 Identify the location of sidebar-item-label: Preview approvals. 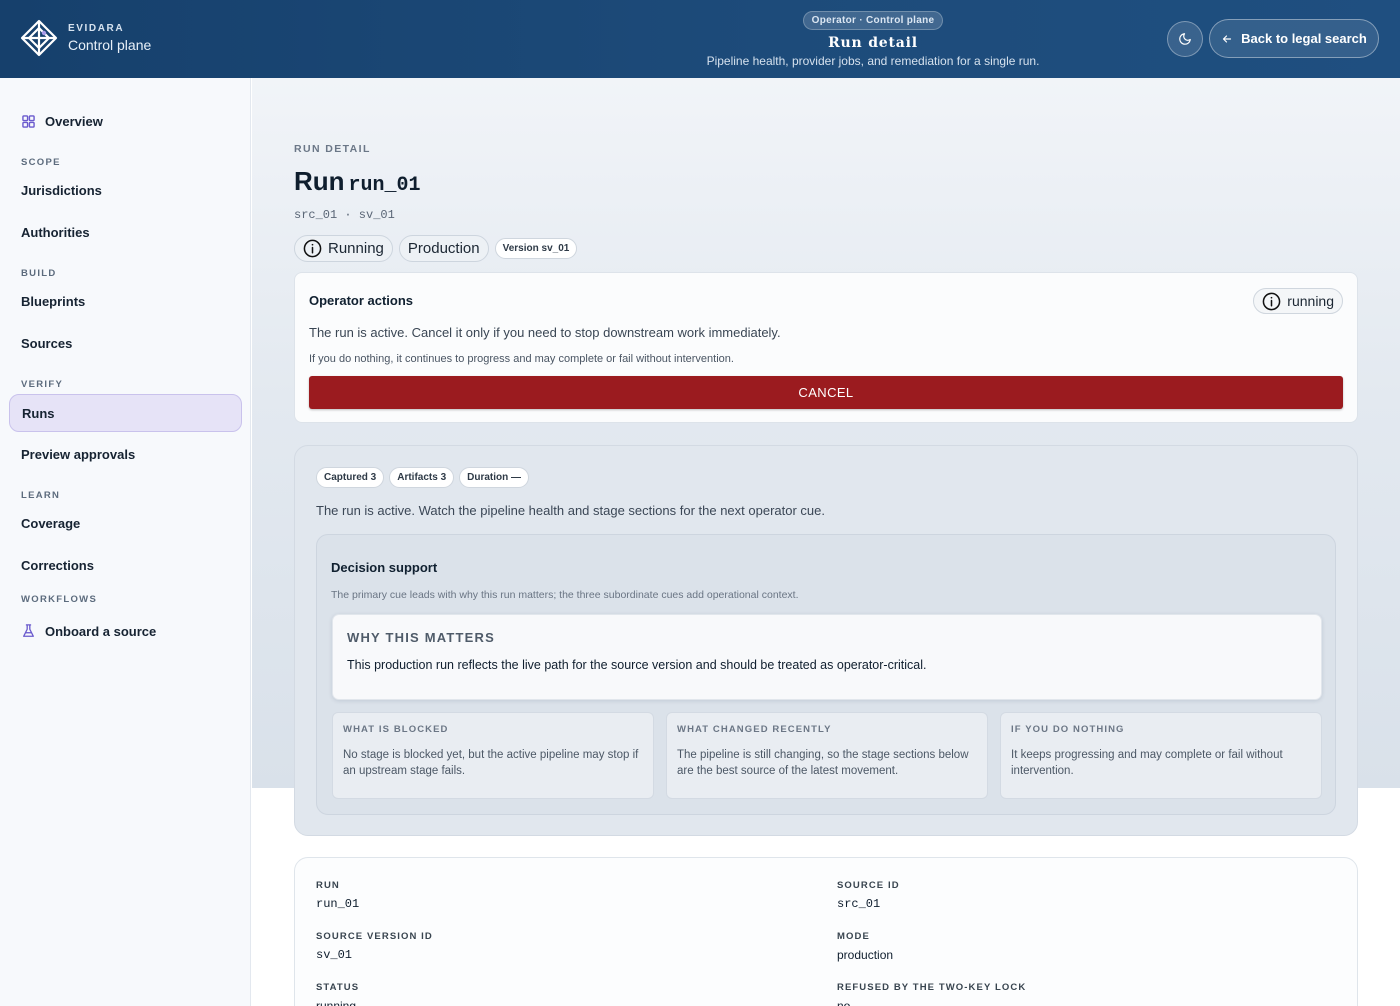
(78, 454).